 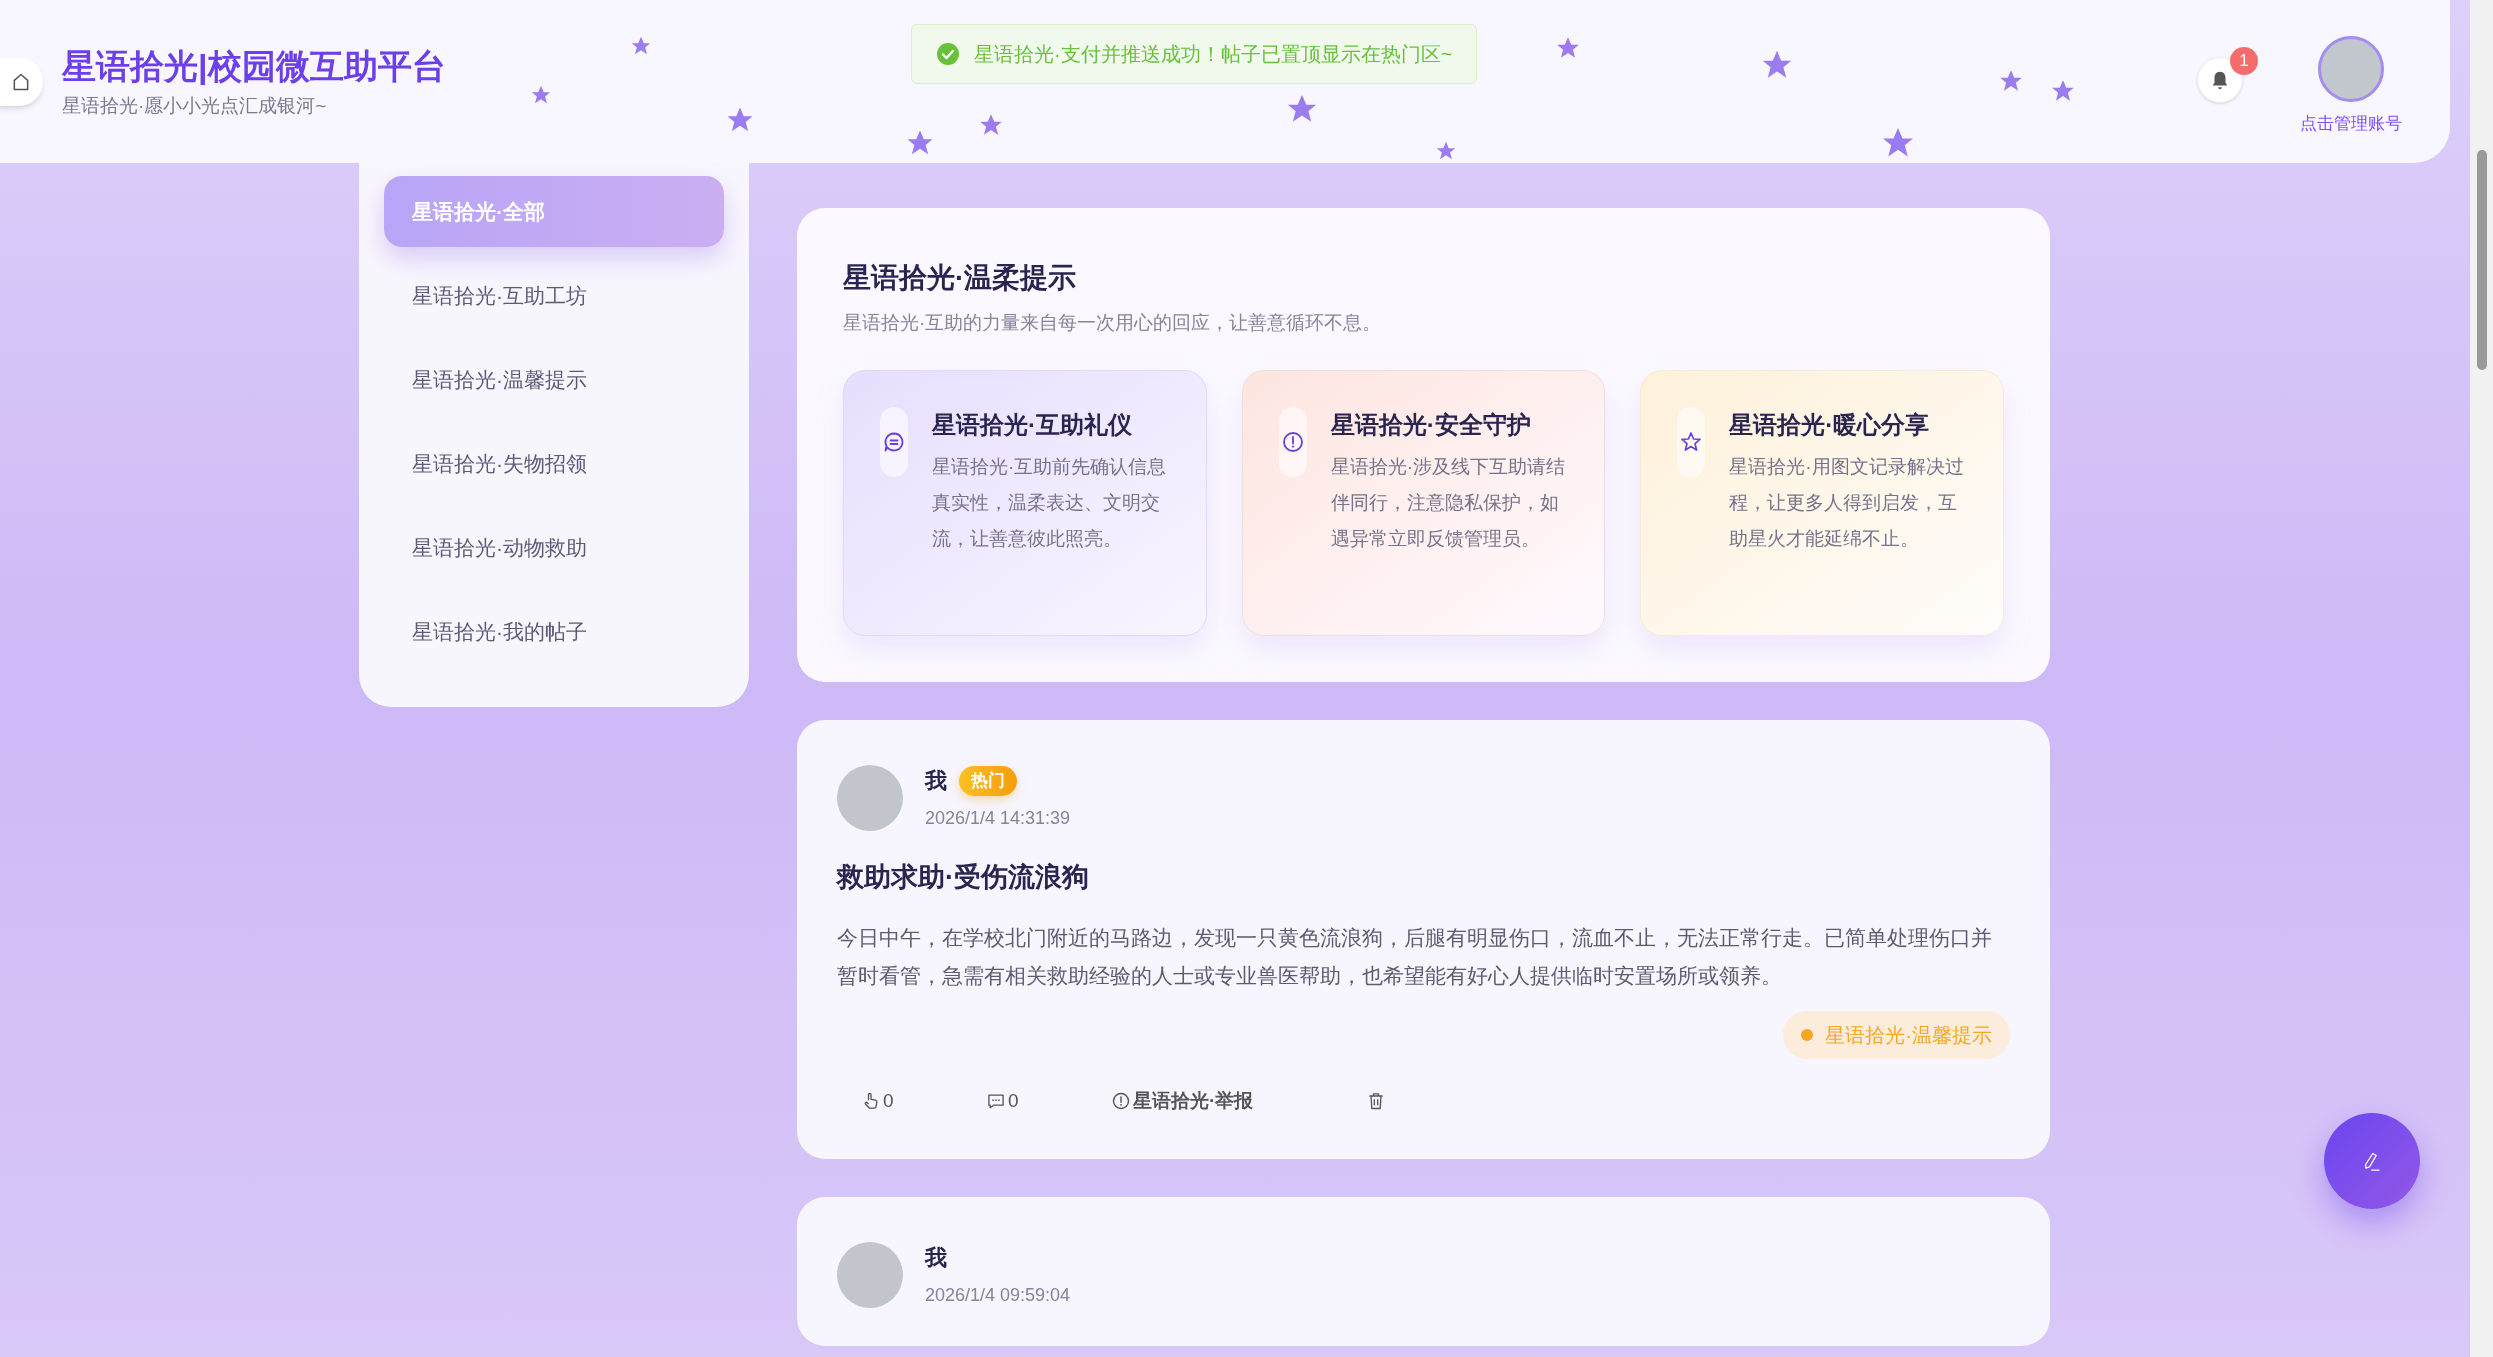 I want to click on tip-title: 星语拾光·互助礼仪, so click(x=1032, y=425).